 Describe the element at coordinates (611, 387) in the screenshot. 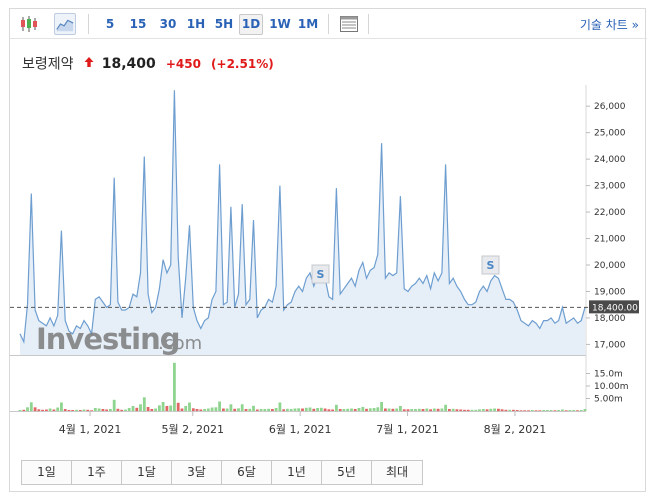

I see `volume-tick-label: 10.00m` at that location.